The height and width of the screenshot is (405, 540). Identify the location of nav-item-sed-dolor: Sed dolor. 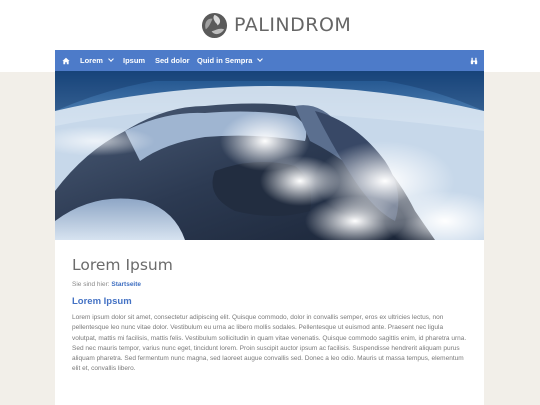
(172, 60).